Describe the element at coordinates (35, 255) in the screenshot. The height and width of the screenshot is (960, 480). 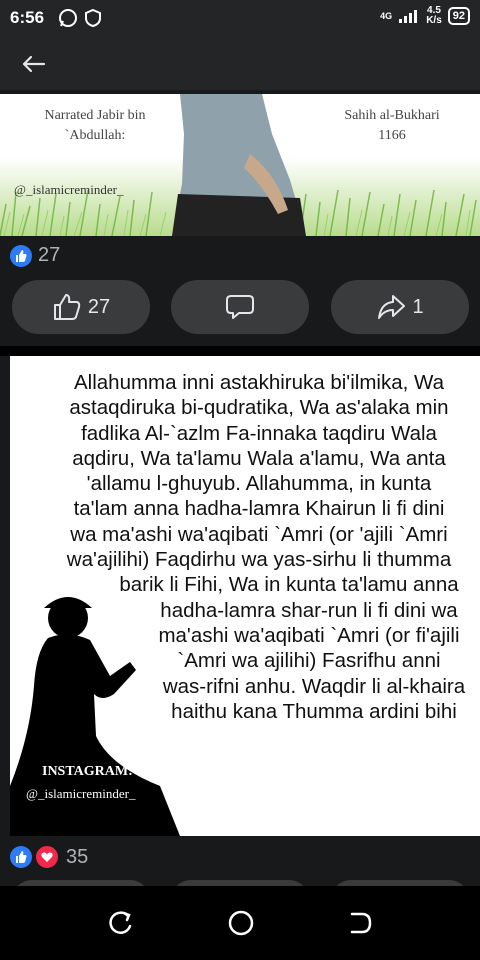
I see `reaction-summary: 27` at that location.